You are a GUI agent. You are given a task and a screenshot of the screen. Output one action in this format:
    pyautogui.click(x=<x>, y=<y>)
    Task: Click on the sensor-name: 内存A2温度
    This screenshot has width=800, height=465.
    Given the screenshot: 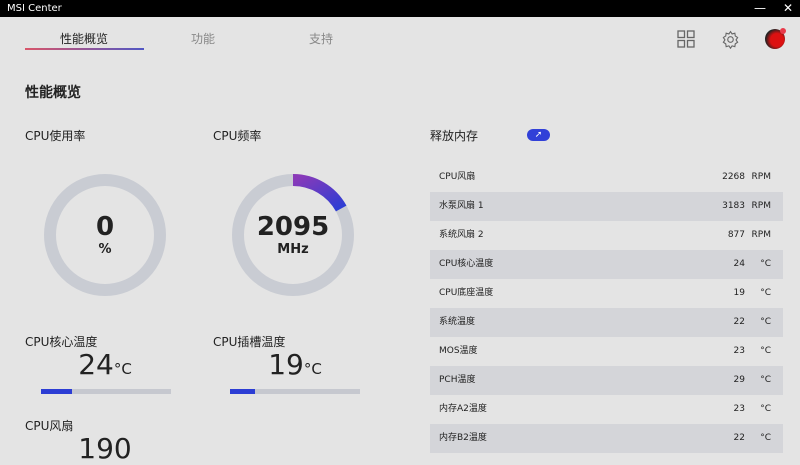 What is the action you would take?
    pyautogui.click(x=463, y=409)
    